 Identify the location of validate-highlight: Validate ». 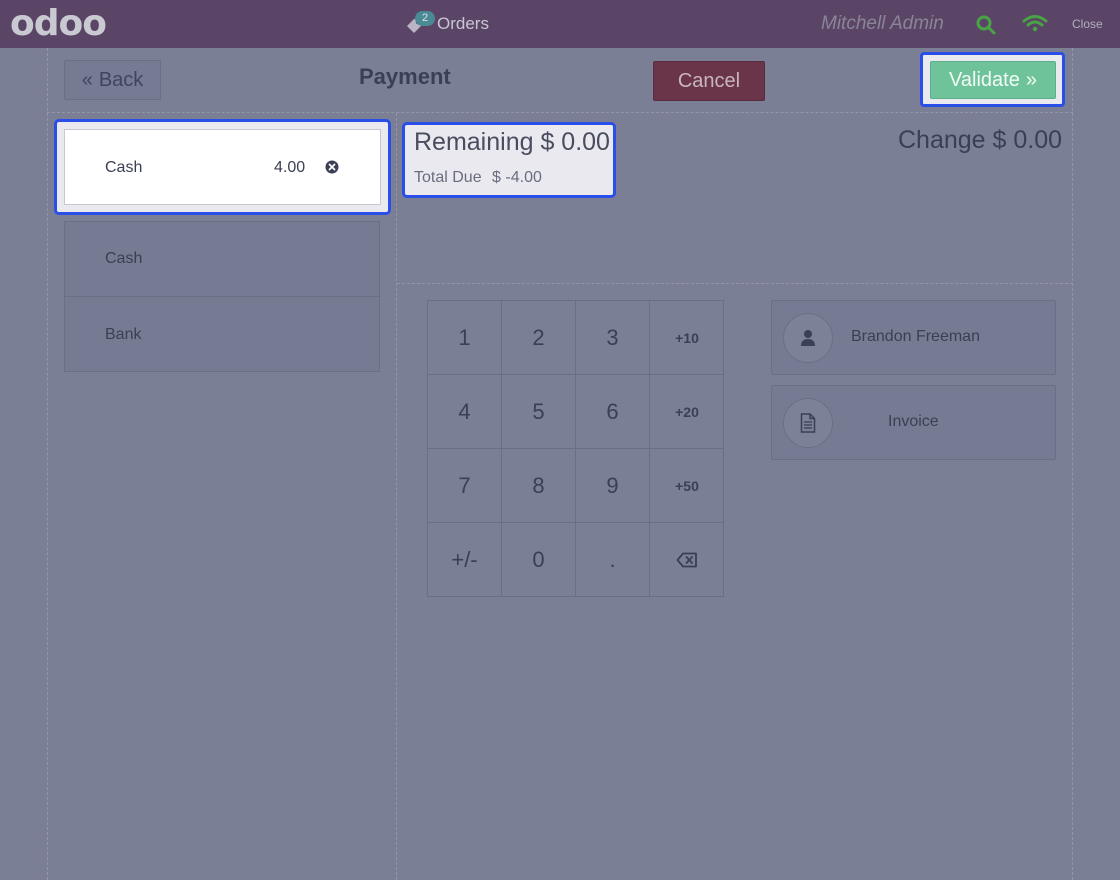
(992, 79).